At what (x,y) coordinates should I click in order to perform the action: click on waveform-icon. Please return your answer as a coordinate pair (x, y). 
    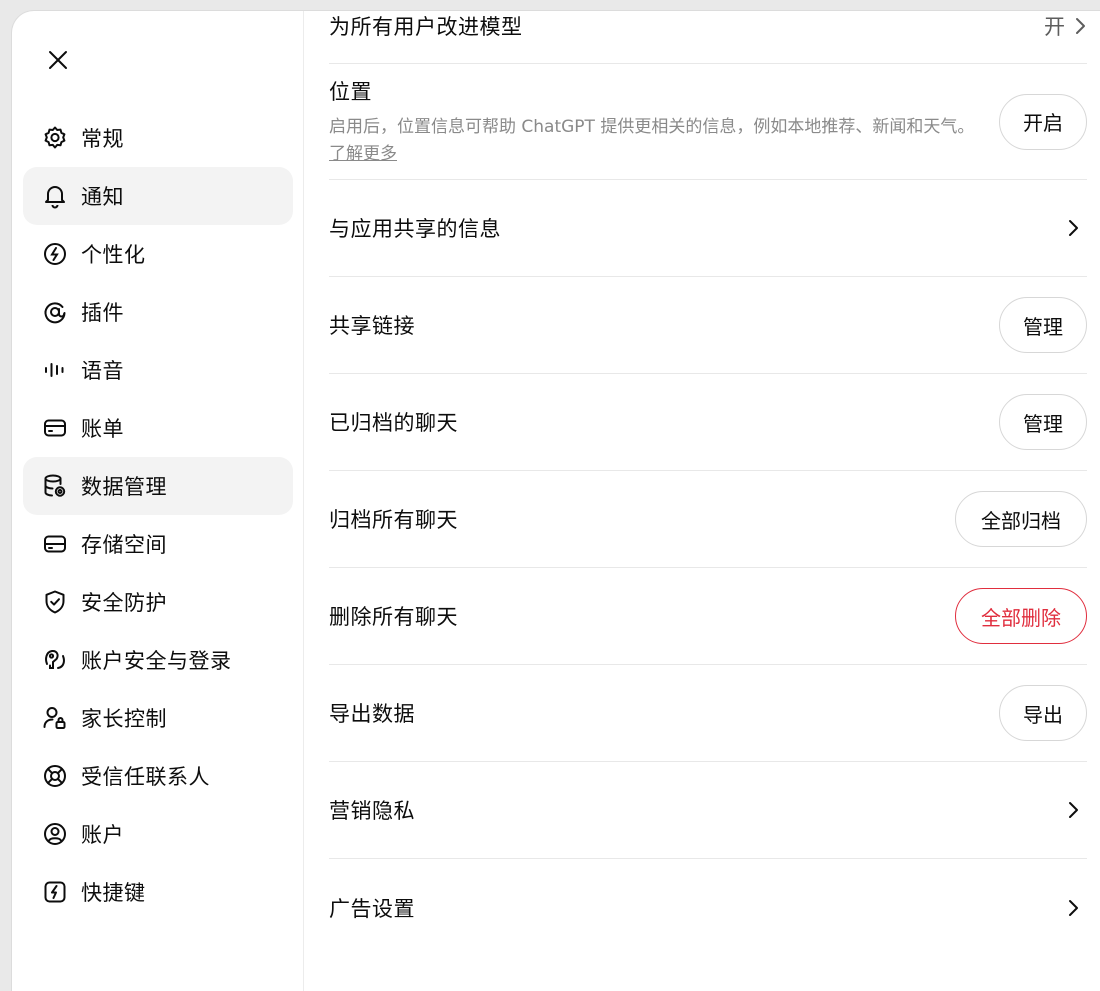
    Looking at the image, I should click on (55, 370).